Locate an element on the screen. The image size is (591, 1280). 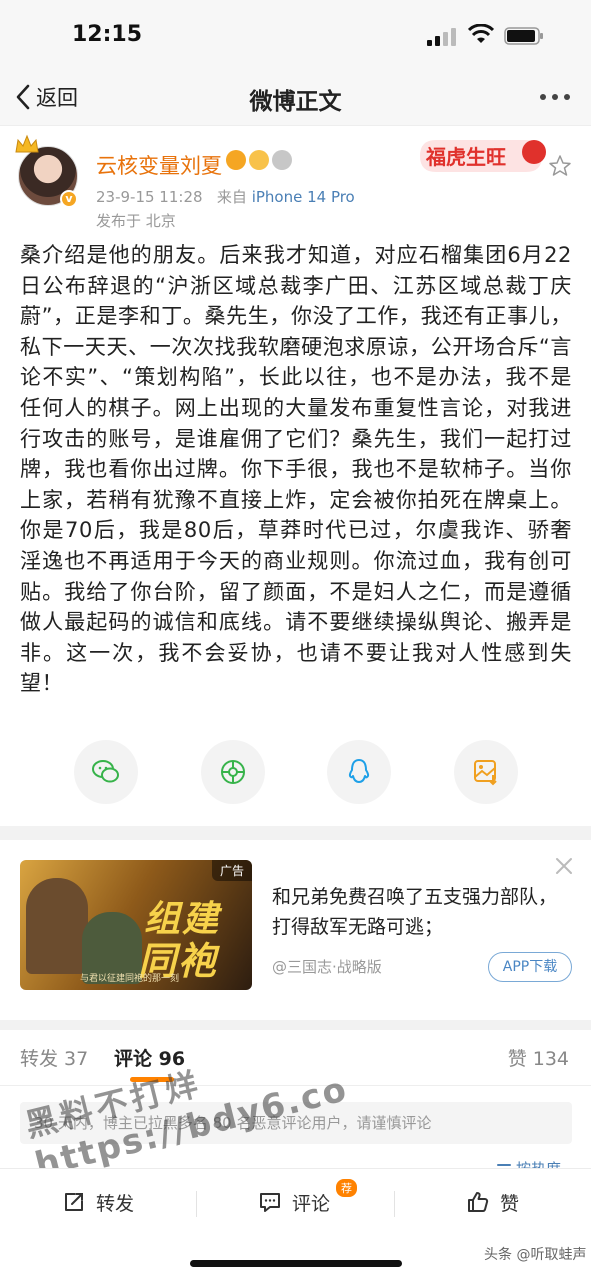
share-qq-button is located at coordinates (359, 772).